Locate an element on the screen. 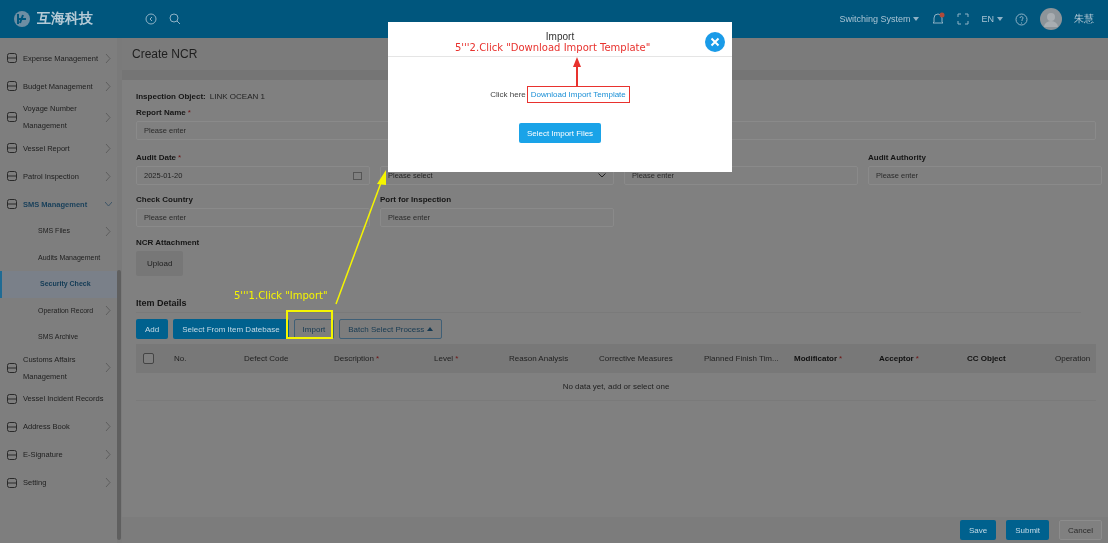 The width and height of the screenshot is (1108, 543). field-label: NCR Attachment is located at coordinates (168, 242).